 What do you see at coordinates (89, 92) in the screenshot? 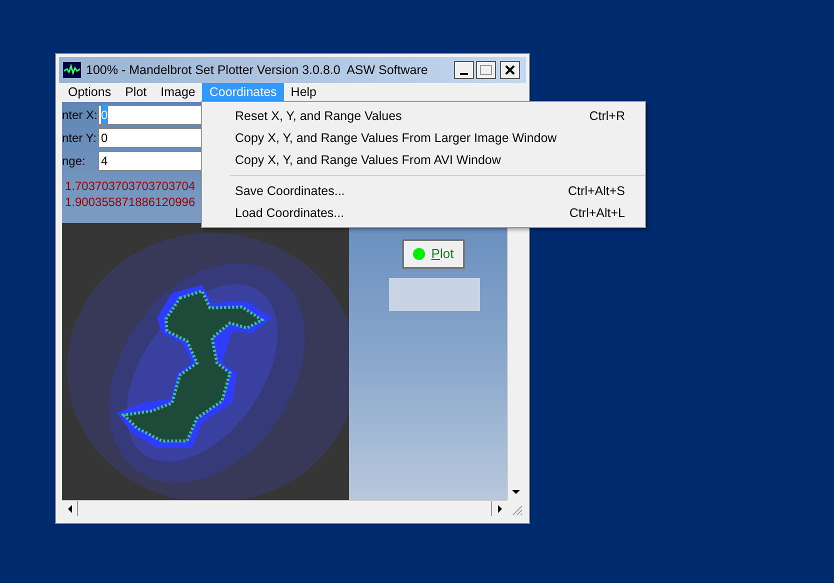
I see `menu-item: Options` at bounding box center [89, 92].